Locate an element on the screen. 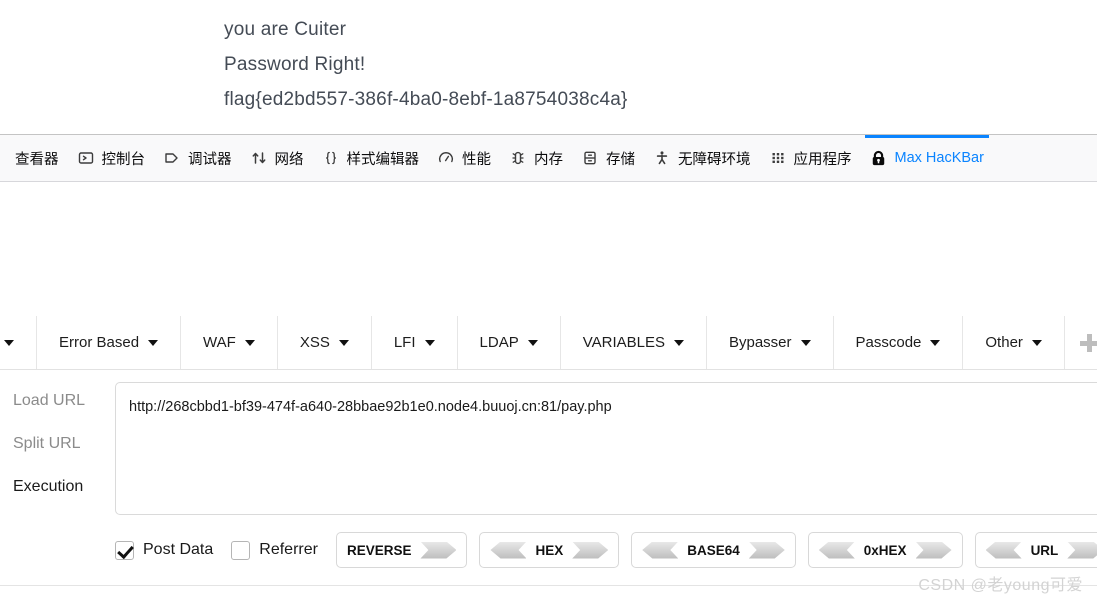 The image size is (1097, 603). tab-label: 查看器 is located at coordinates (37, 159).